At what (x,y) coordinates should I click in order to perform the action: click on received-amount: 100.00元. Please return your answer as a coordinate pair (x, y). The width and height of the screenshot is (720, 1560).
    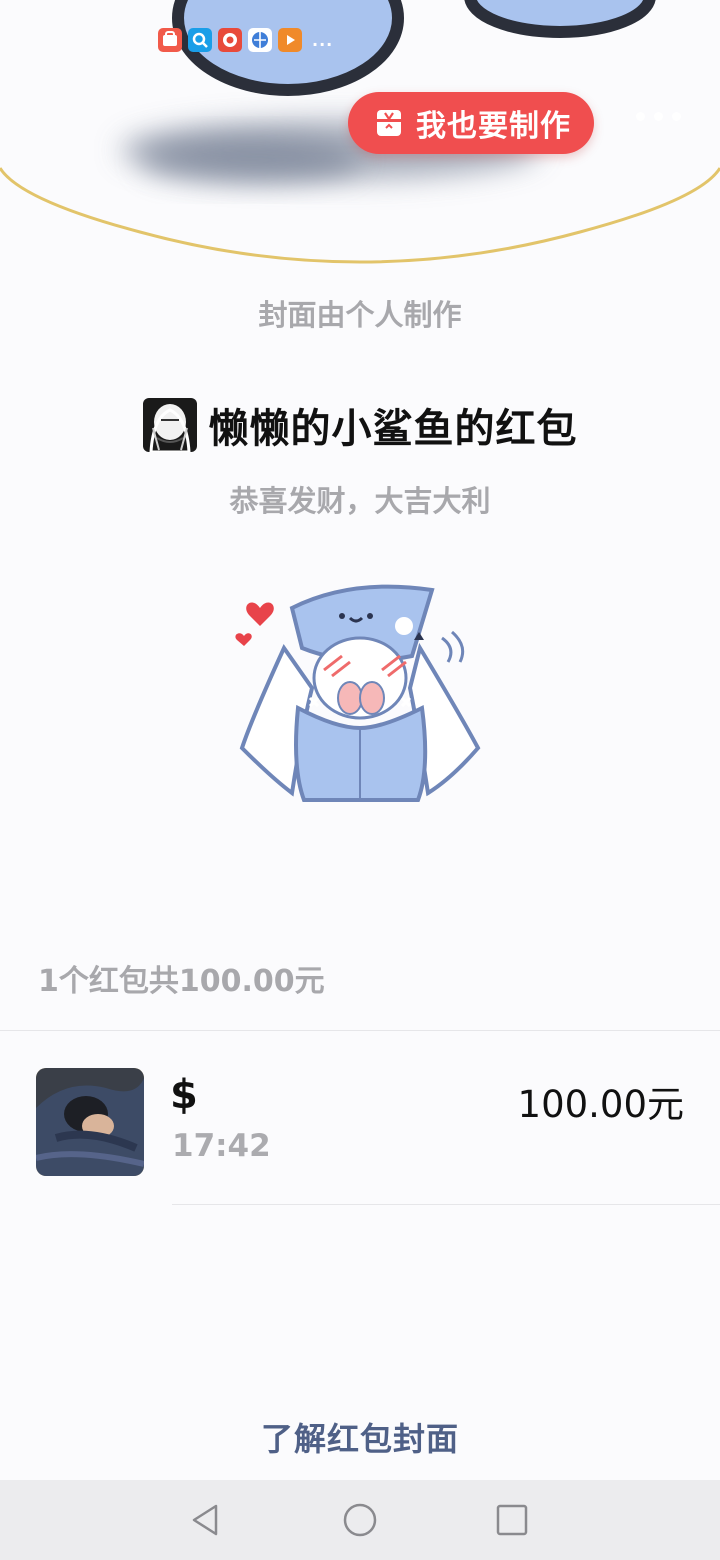
    Looking at the image, I should click on (600, 1104).